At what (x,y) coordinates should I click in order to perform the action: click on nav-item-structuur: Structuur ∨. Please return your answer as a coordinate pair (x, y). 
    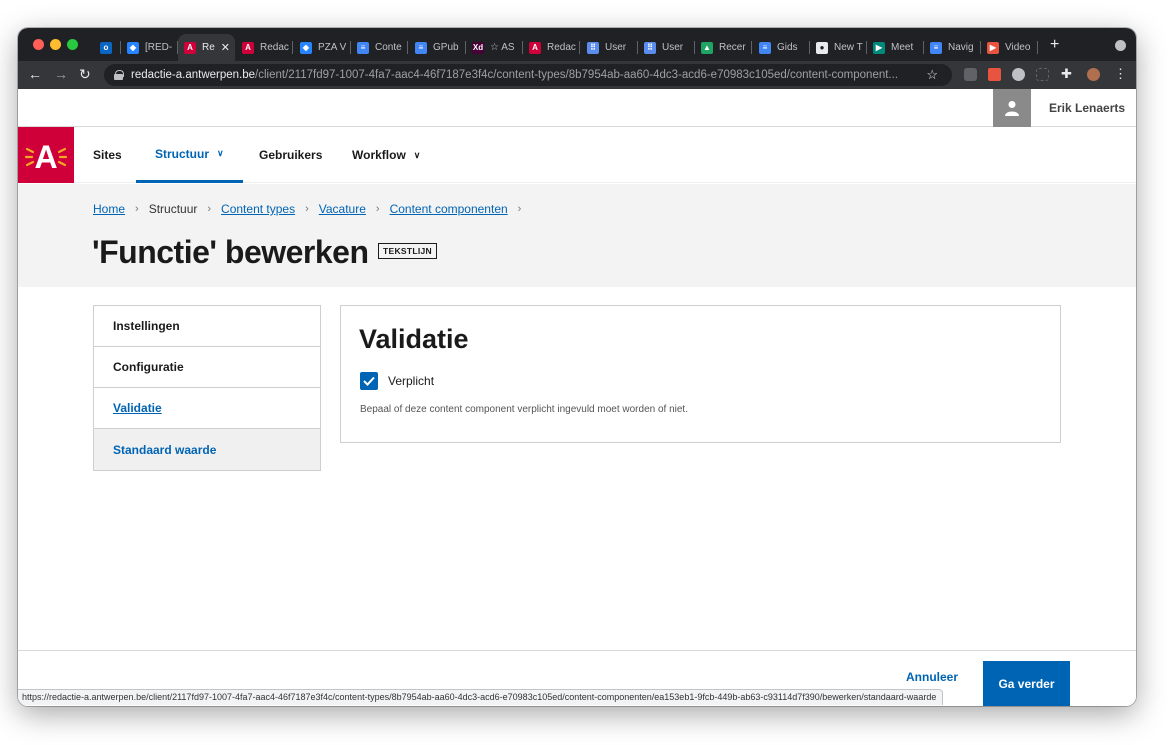
    Looking at the image, I should click on (189, 155).